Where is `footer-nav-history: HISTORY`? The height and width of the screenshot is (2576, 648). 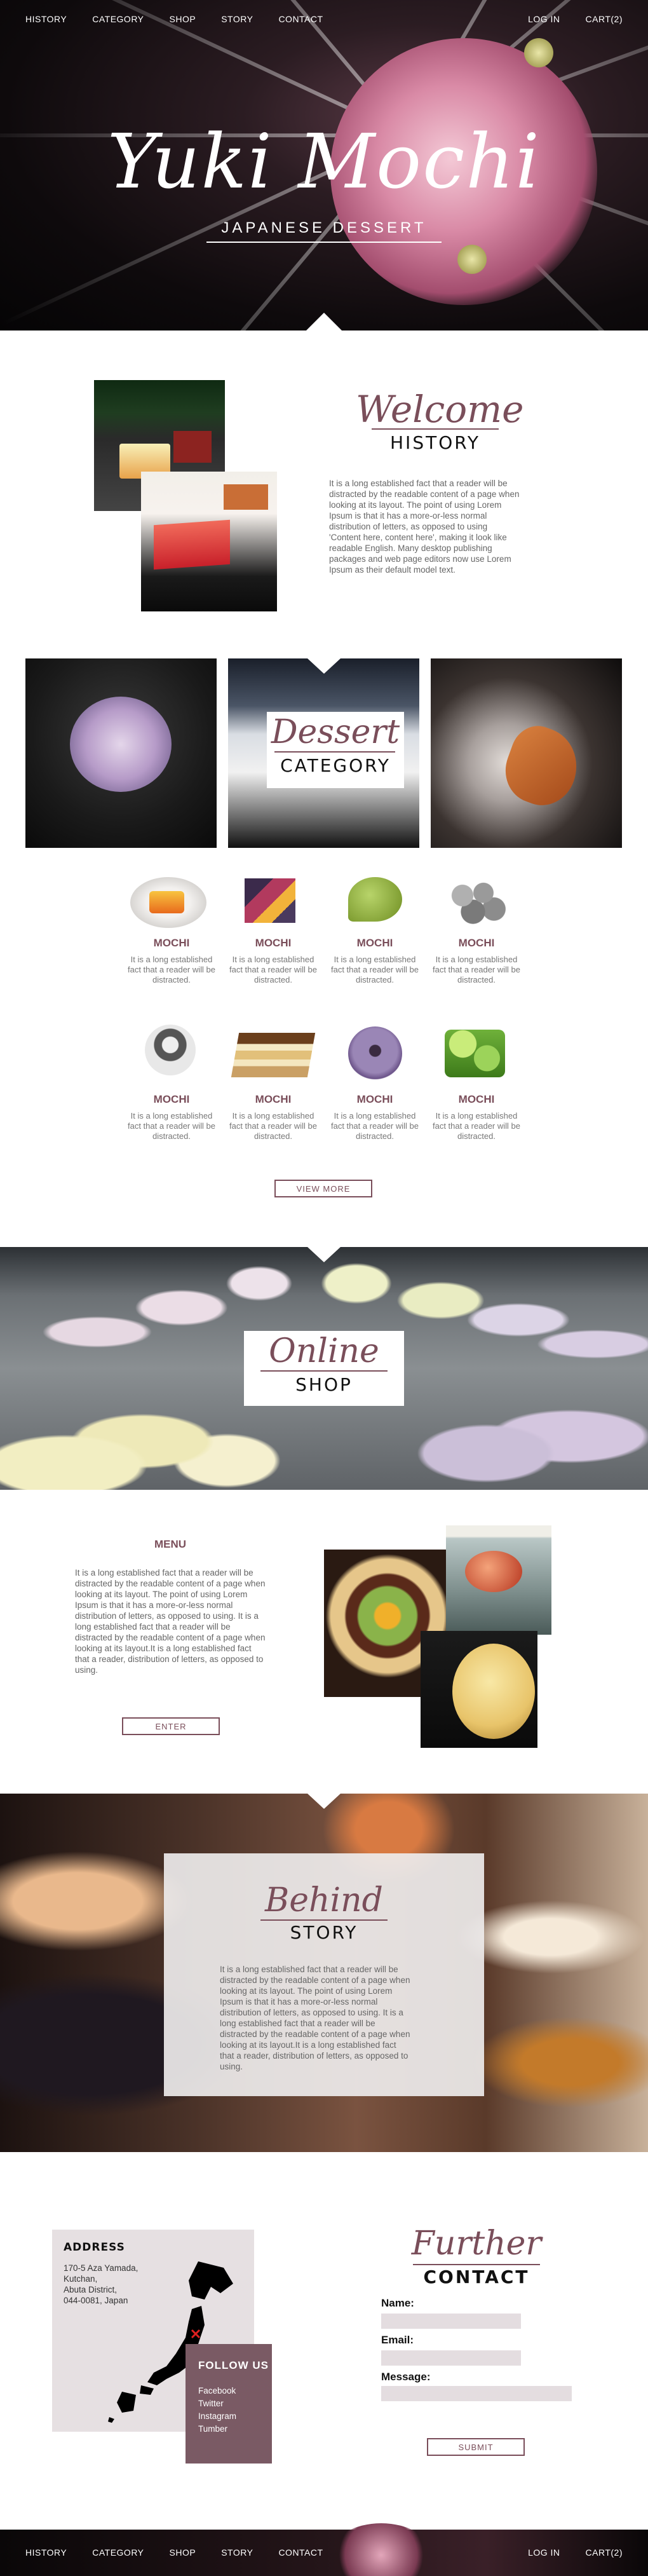 footer-nav-history: HISTORY is located at coordinates (46, 2552).